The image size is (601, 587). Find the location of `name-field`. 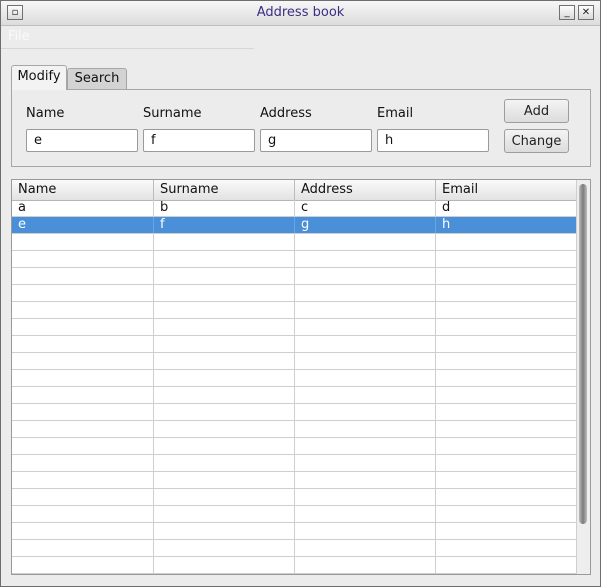

name-field is located at coordinates (82, 140).